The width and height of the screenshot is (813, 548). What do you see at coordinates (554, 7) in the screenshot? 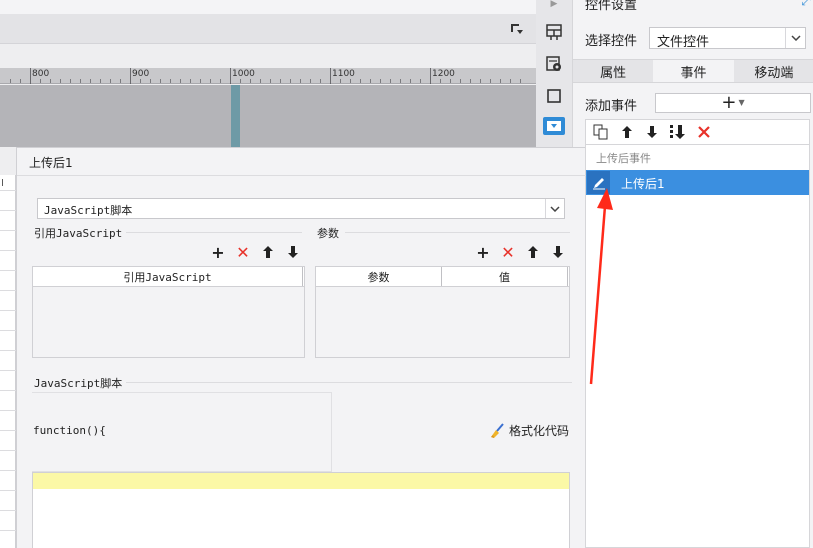
I see `collapse-arrow-icon: ▶` at bounding box center [554, 7].